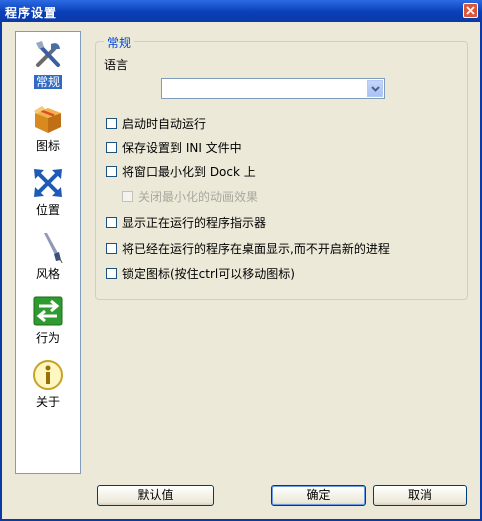 This screenshot has height=521, width=482. I want to click on option-save-ini: 保存设置到 INI 文件中, so click(174, 147).